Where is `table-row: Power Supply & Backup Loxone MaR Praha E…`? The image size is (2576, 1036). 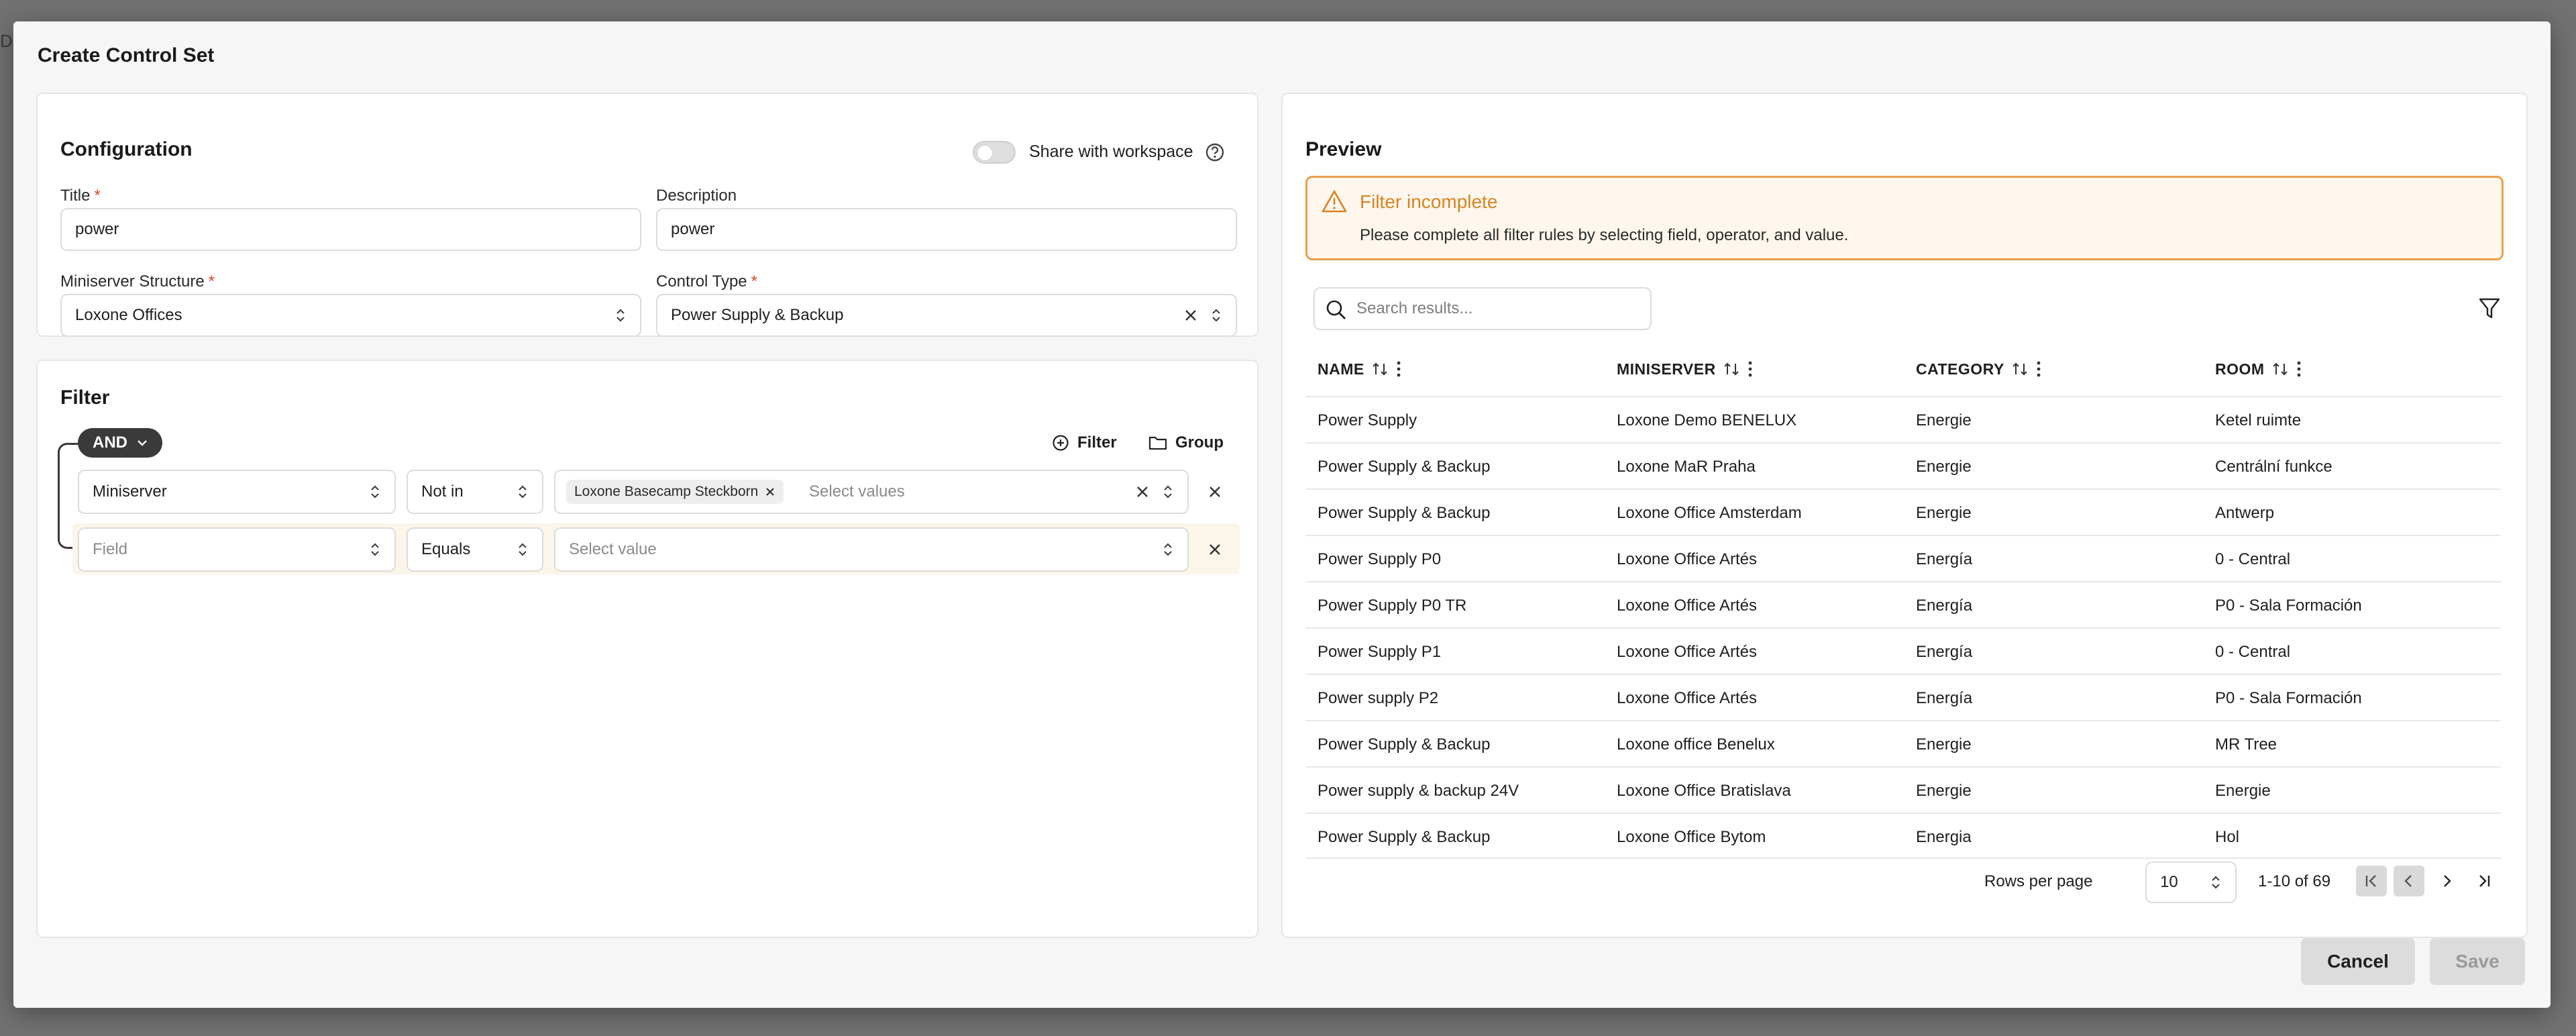
table-row: Power Supply & Backup Loxone MaR Praha E… is located at coordinates (1903, 465).